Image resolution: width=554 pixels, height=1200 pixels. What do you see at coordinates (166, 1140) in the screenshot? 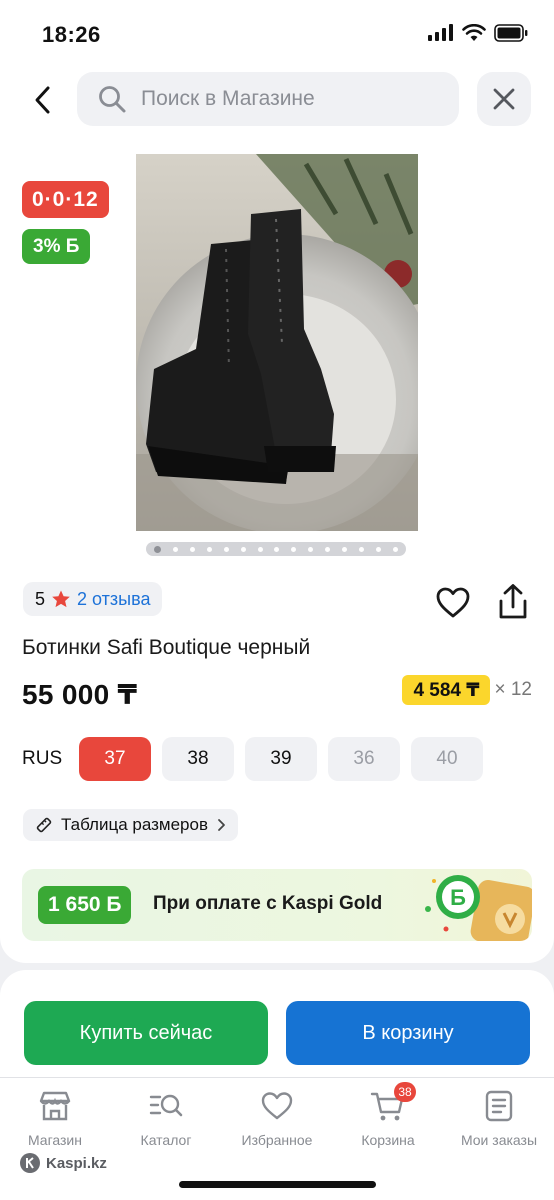
I see `tab-label: Каталог` at bounding box center [166, 1140].